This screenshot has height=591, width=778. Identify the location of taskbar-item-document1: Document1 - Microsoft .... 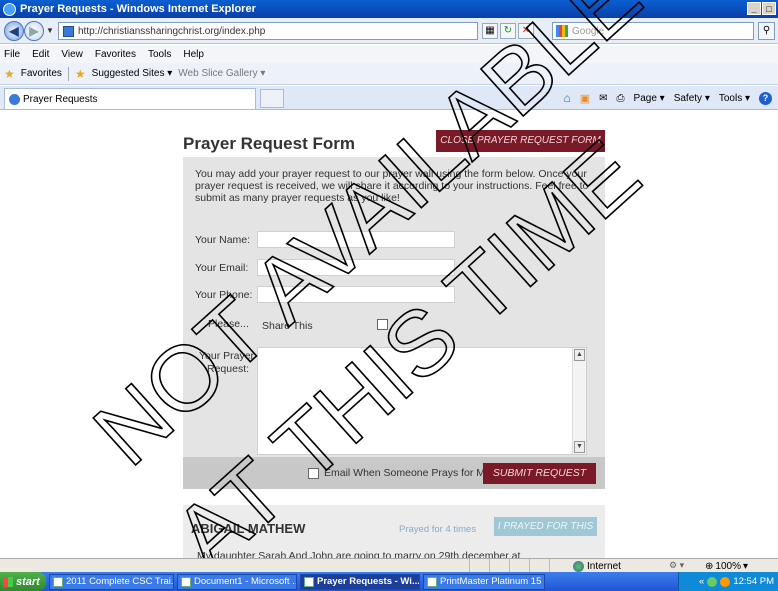
(237, 581).